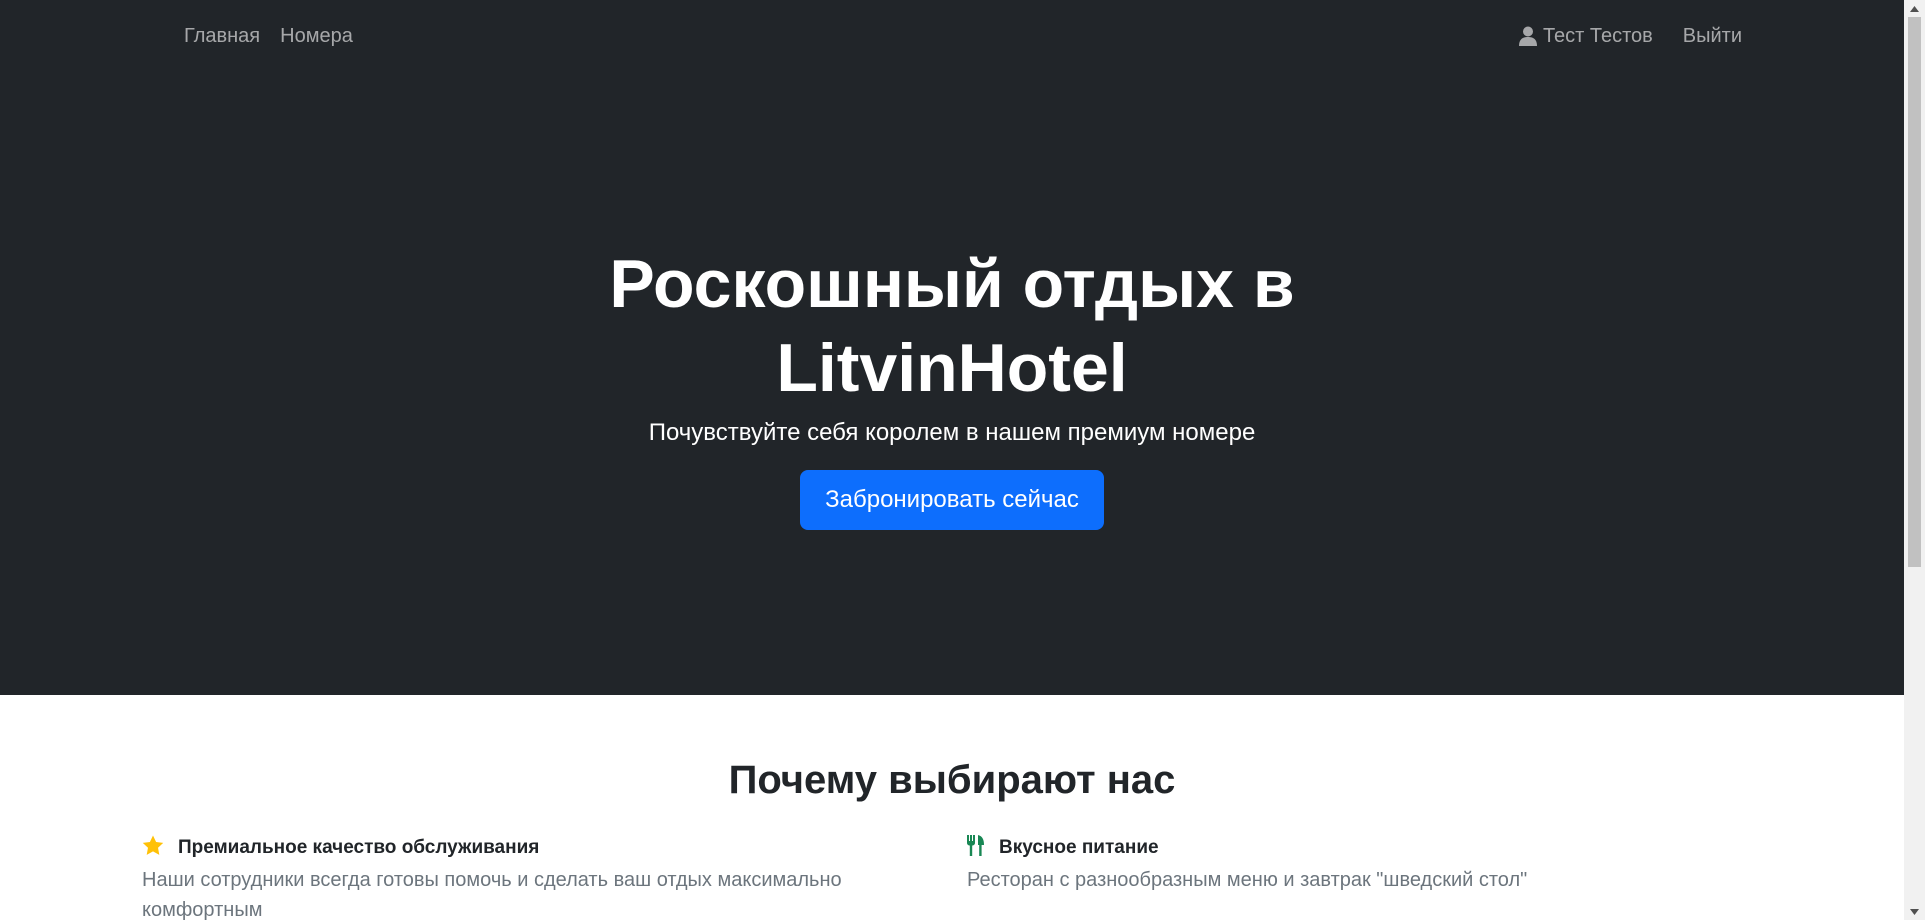 Image resolution: width=1925 pixels, height=920 pixels. I want to click on utensils-icon, so click(976, 848).